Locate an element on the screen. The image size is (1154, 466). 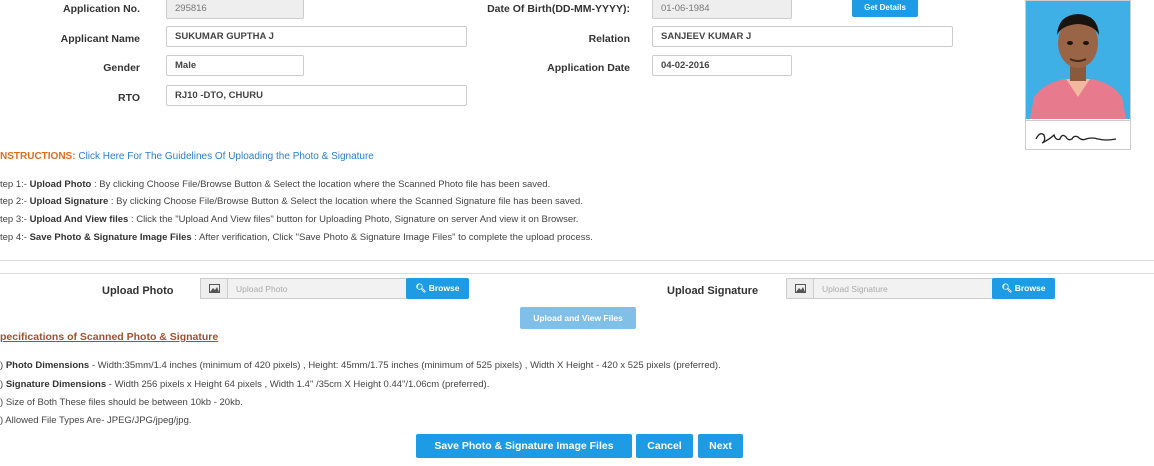
upload-signature-label: Upload Signature is located at coordinates (713, 291).